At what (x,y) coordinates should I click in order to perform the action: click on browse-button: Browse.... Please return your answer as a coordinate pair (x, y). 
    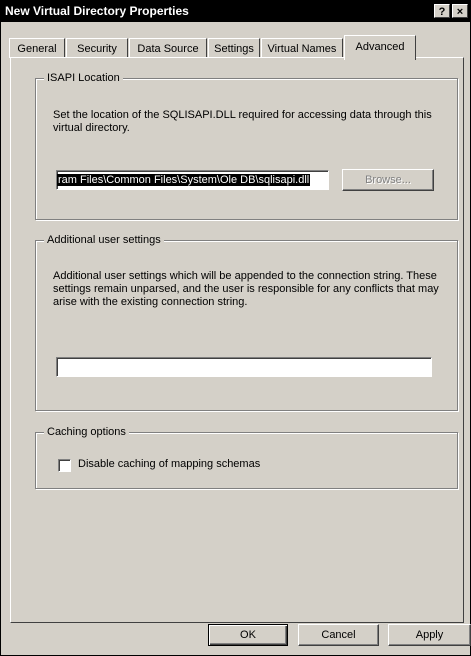
    Looking at the image, I should click on (388, 180).